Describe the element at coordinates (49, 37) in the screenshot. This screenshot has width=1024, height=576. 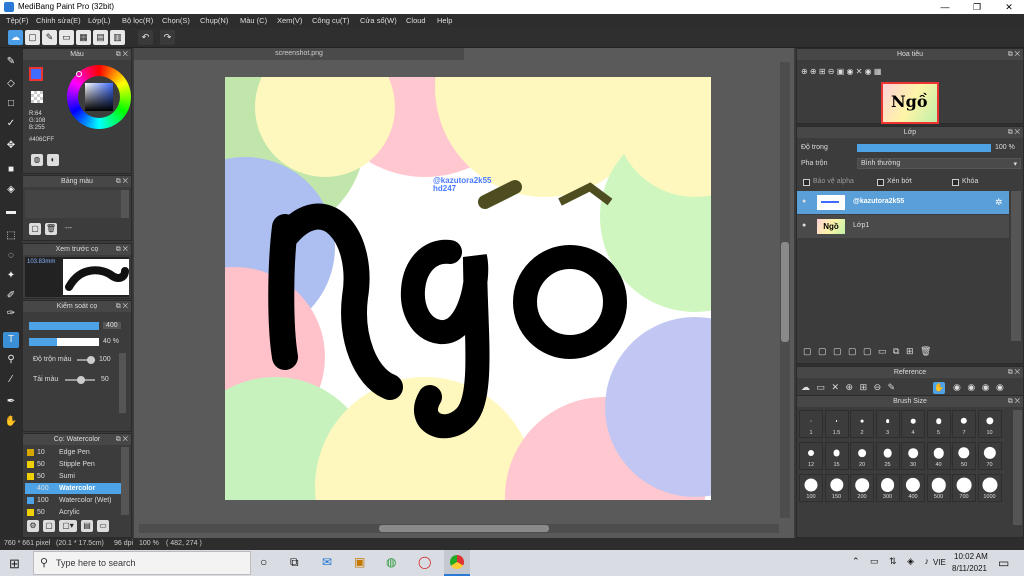
I see `comment-icon: ✎` at that location.